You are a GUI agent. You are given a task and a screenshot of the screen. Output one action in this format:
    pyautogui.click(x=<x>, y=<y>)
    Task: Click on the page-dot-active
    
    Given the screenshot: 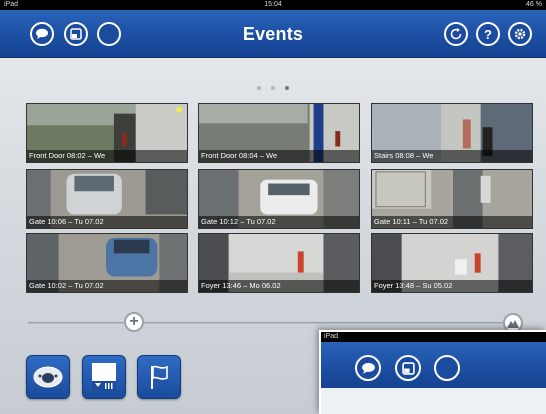 What is the action you would take?
    pyautogui.click(x=287, y=88)
    